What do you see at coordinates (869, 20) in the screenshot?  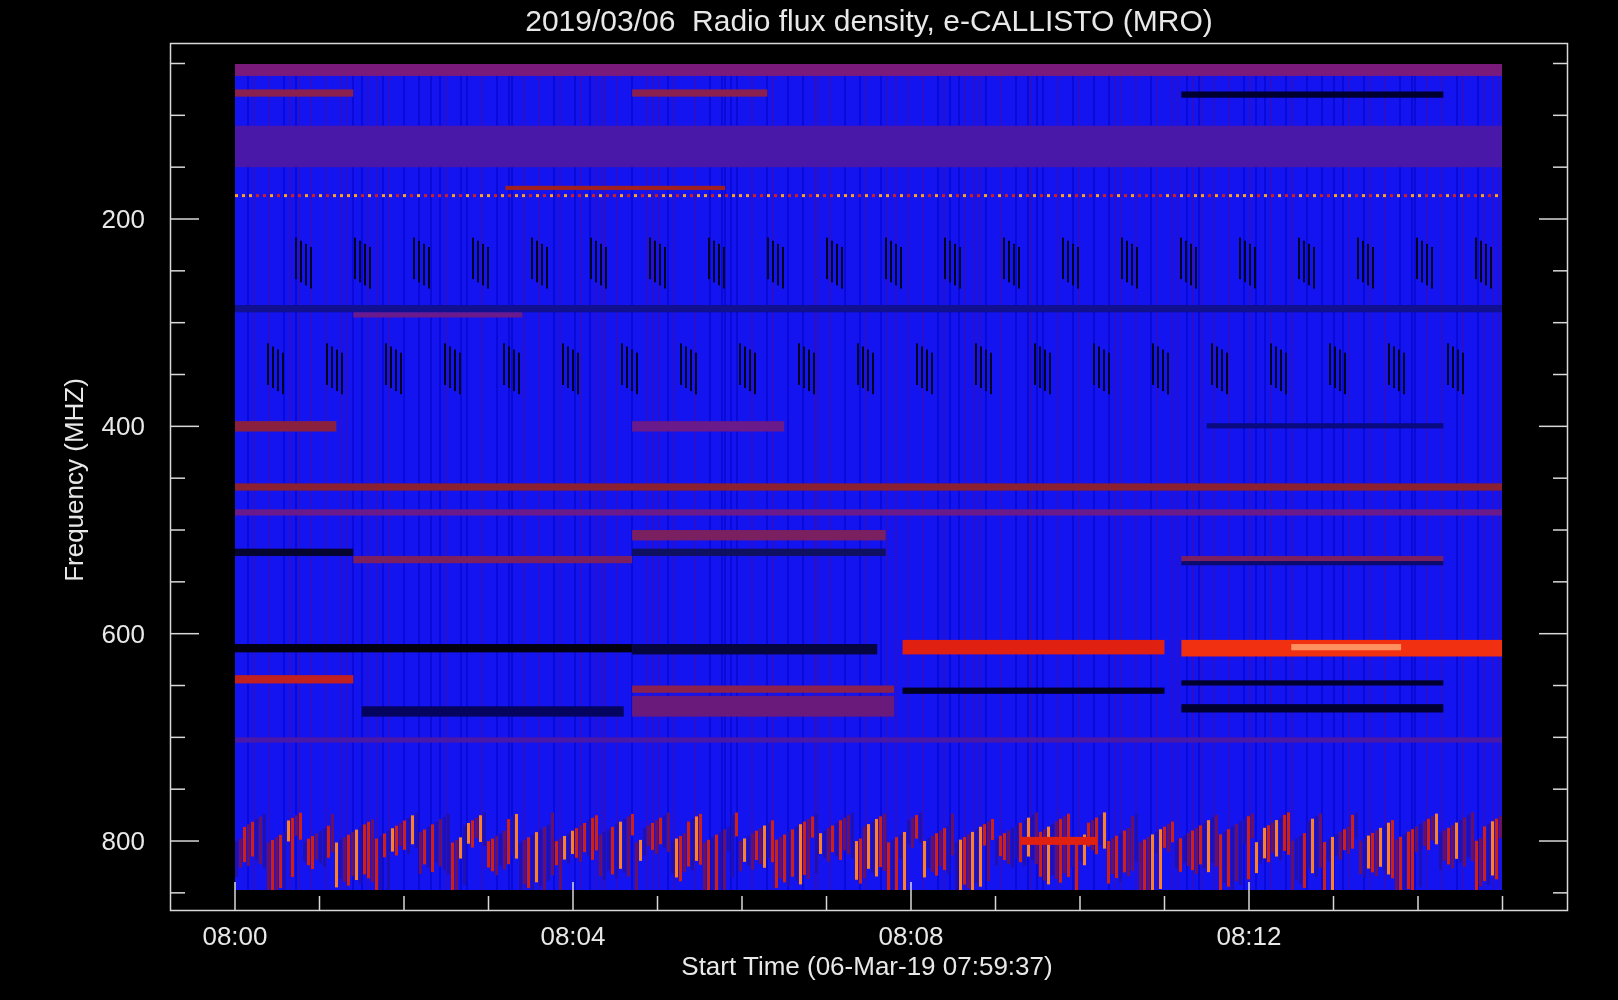 I see `chart-title: 2019/03/06 Radio flux density, e-CALLISTO (MRO)` at bounding box center [869, 20].